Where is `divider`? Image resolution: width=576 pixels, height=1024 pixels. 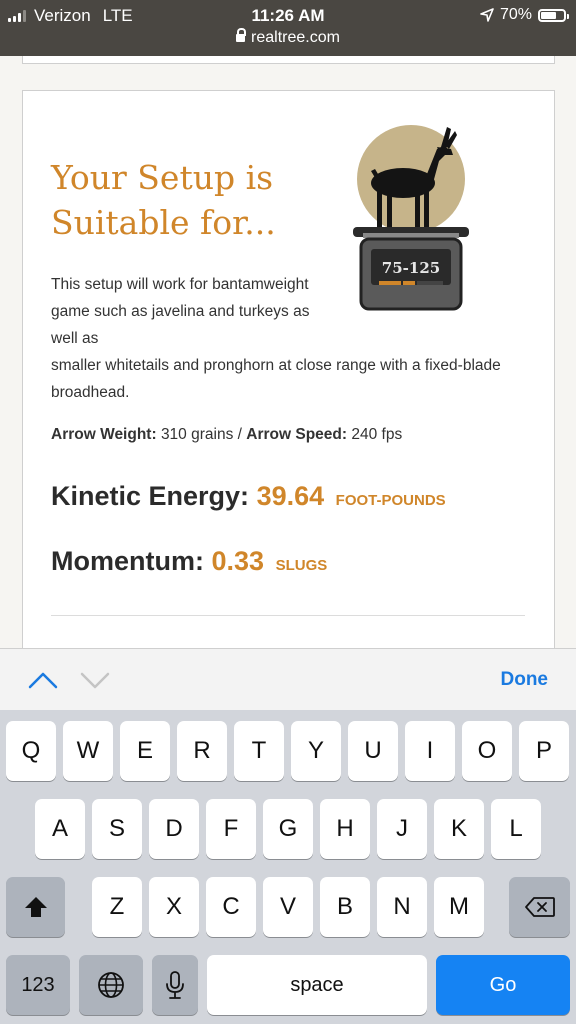
divider is located at coordinates (288, 615).